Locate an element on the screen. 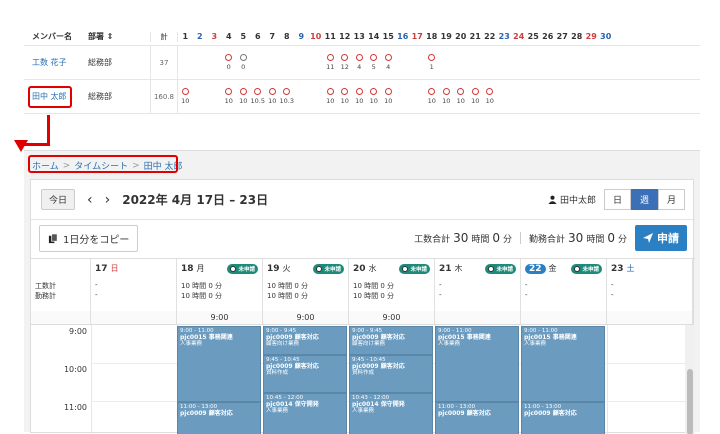  day-cell: 5 is located at coordinates (374, 62).